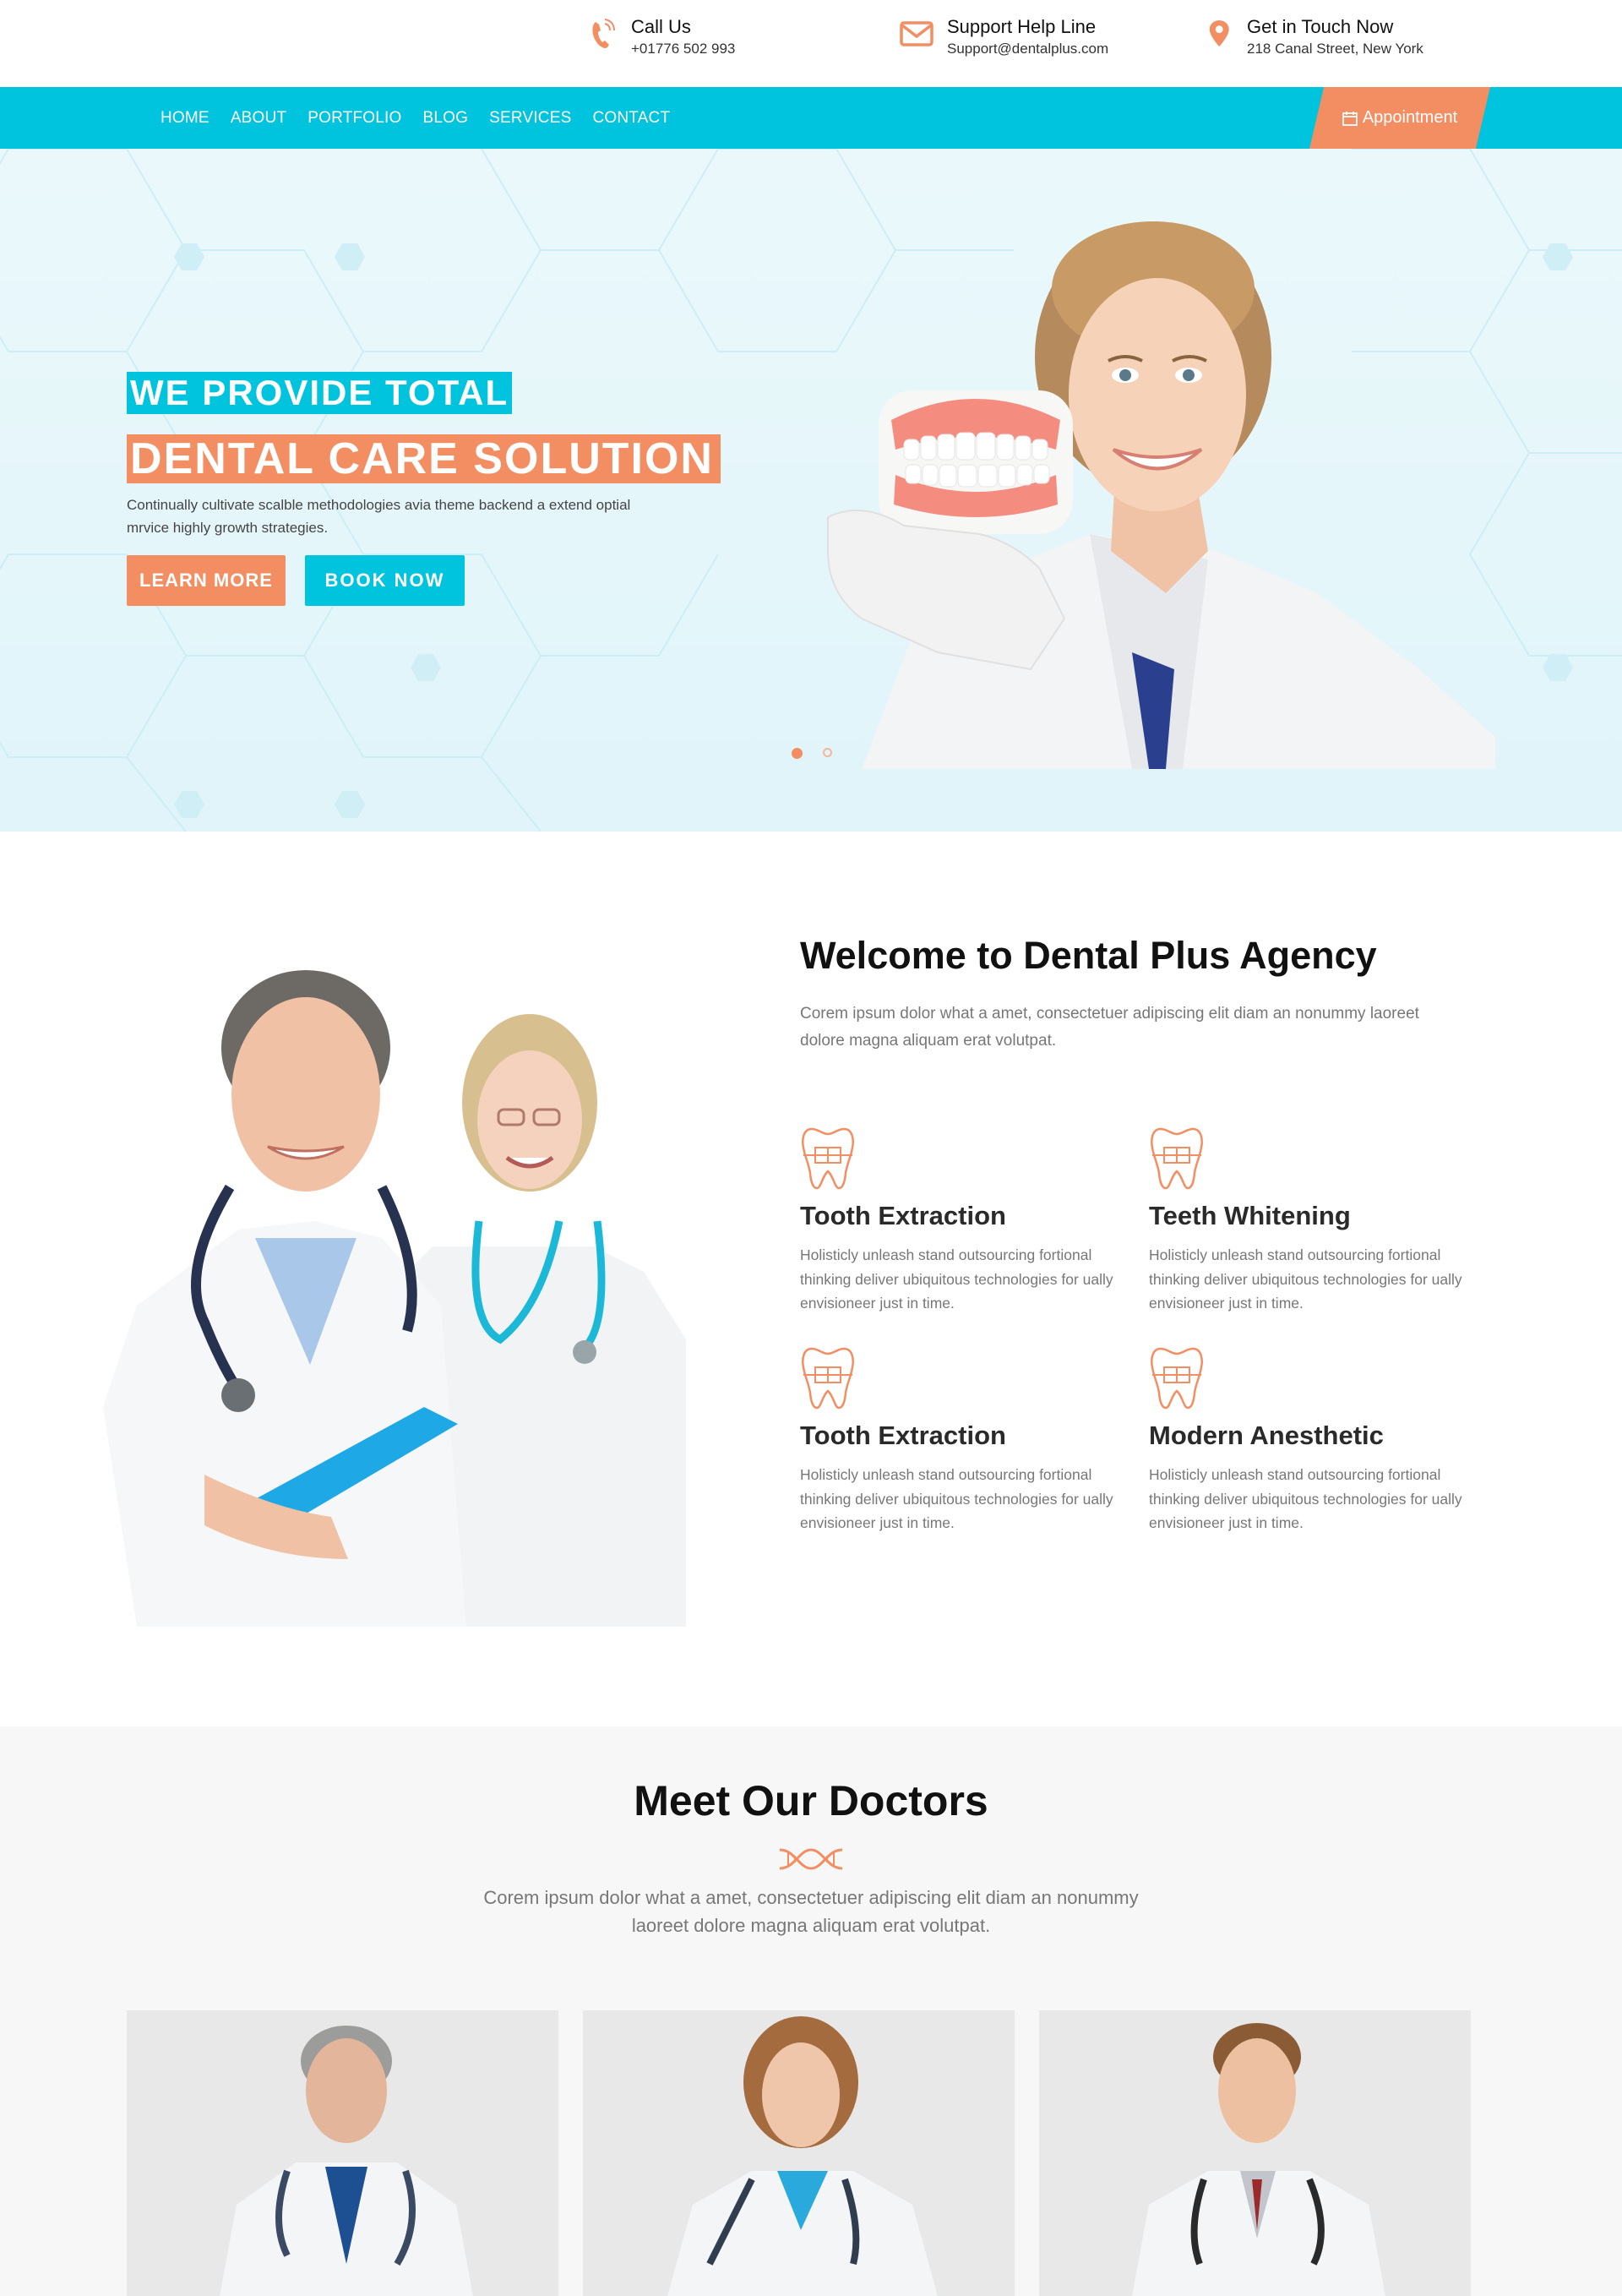 This screenshot has width=1622, height=2296. I want to click on doctors-team-image, so click(395, 1298).